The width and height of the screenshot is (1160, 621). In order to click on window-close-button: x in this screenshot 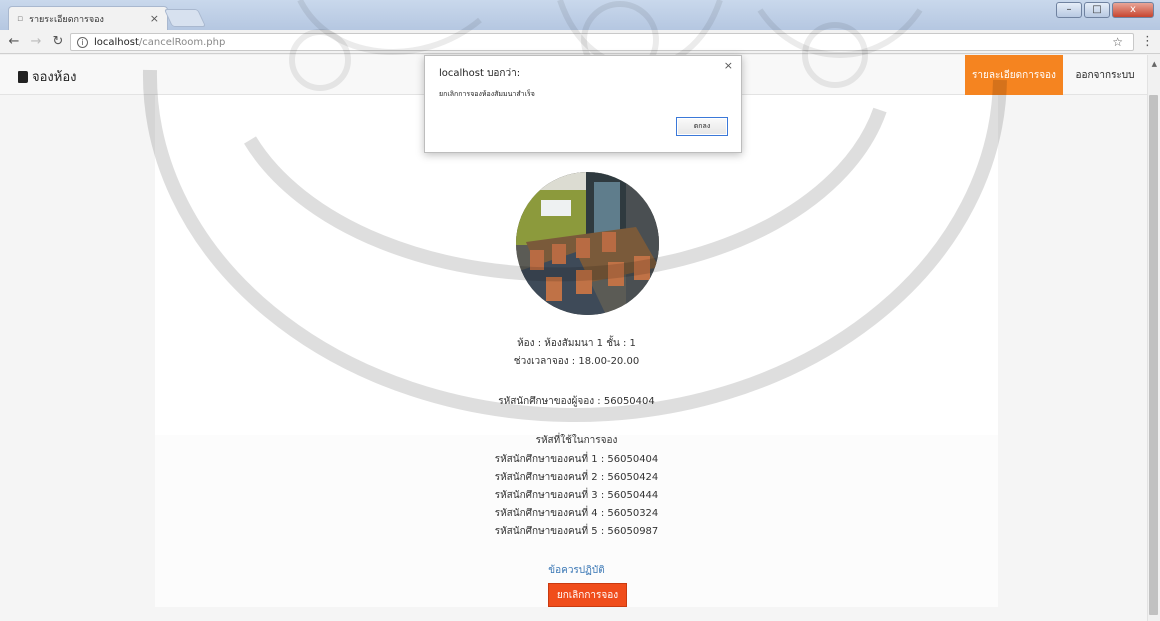, I will do `click(1133, 10)`.